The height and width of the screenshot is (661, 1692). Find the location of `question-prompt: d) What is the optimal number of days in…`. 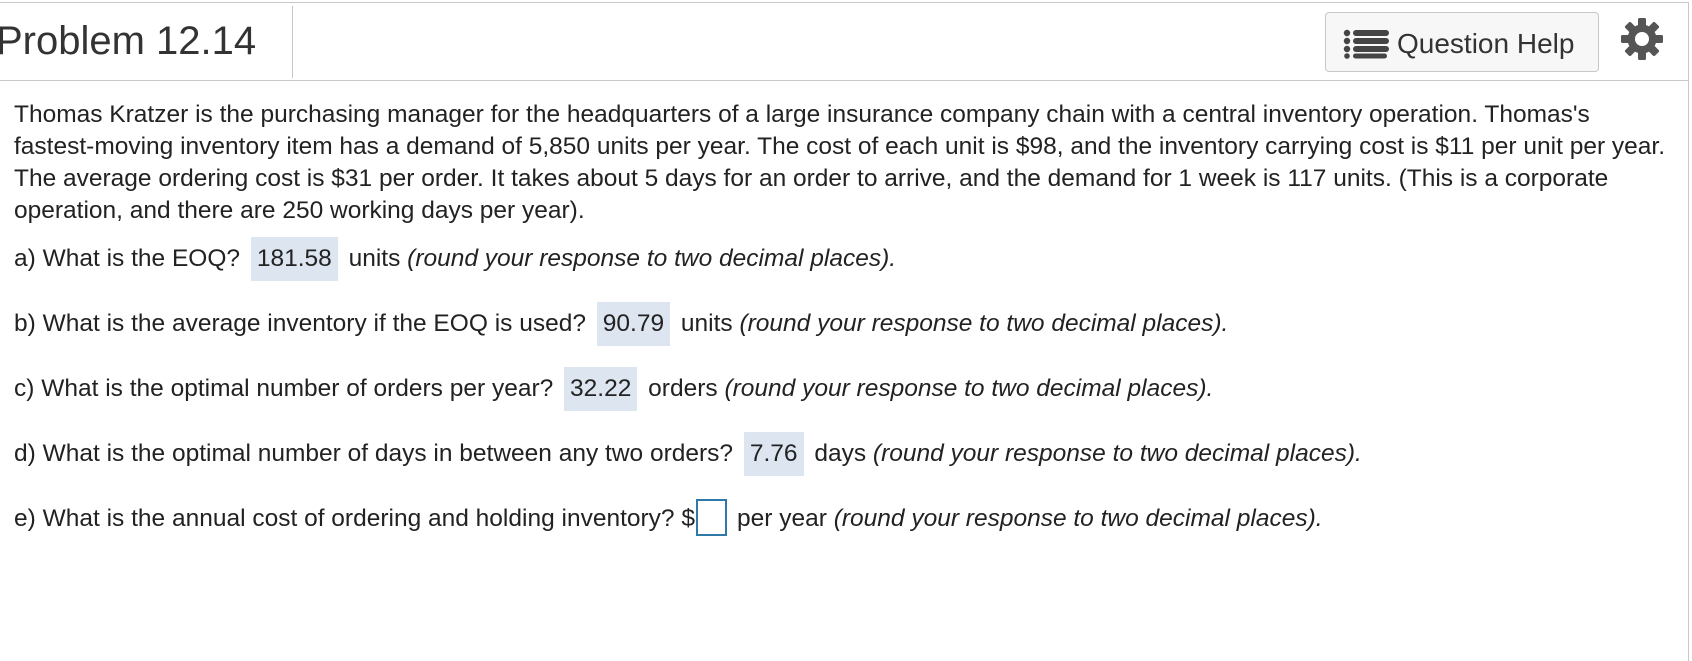

question-prompt: d) What is the optimal number of days in… is located at coordinates (374, 453).